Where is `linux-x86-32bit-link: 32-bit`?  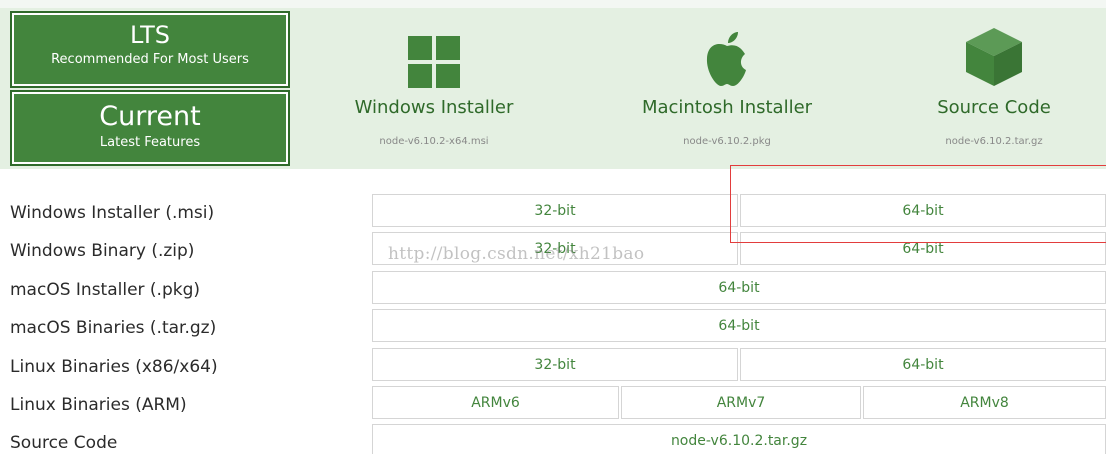 linux-x86-32bit-link: 32-bit is located at coordinates (555, 364).